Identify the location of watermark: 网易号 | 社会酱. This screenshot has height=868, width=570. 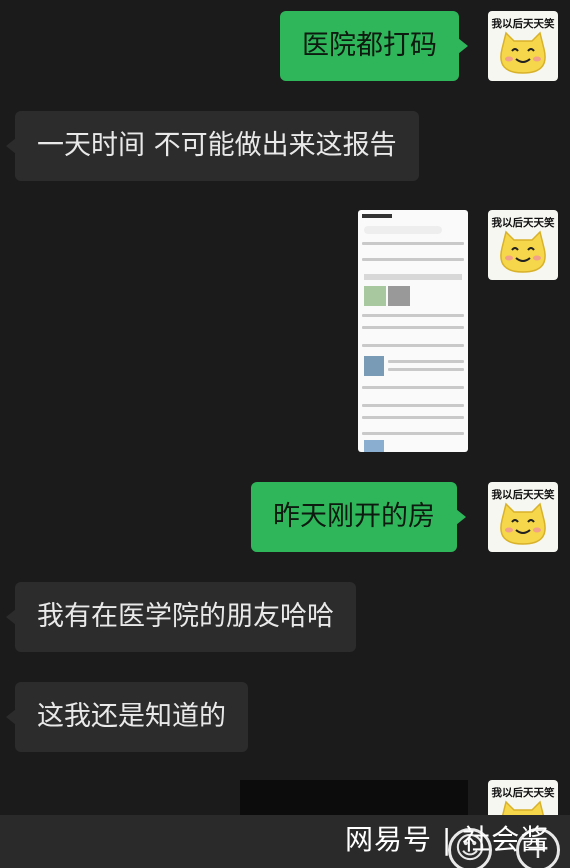
(447, 839).